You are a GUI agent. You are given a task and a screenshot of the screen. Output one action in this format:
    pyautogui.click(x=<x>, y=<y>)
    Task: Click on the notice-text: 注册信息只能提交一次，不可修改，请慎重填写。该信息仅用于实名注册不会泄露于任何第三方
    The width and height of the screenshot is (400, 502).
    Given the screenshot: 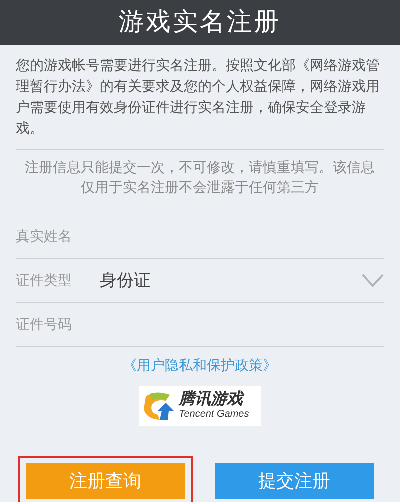 What is the action you would take?
    pyautogui.click(x=200, y=177)
    